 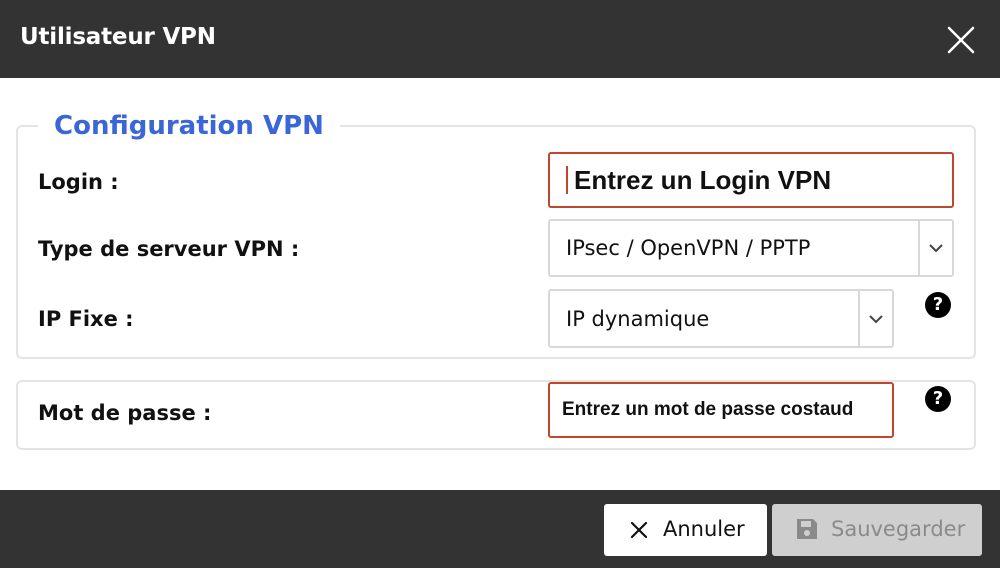 What do you see at coordinates (898, 529) in the screenshot?
I see `save-label: Sauvegarder` at bounding box center [898, 529].